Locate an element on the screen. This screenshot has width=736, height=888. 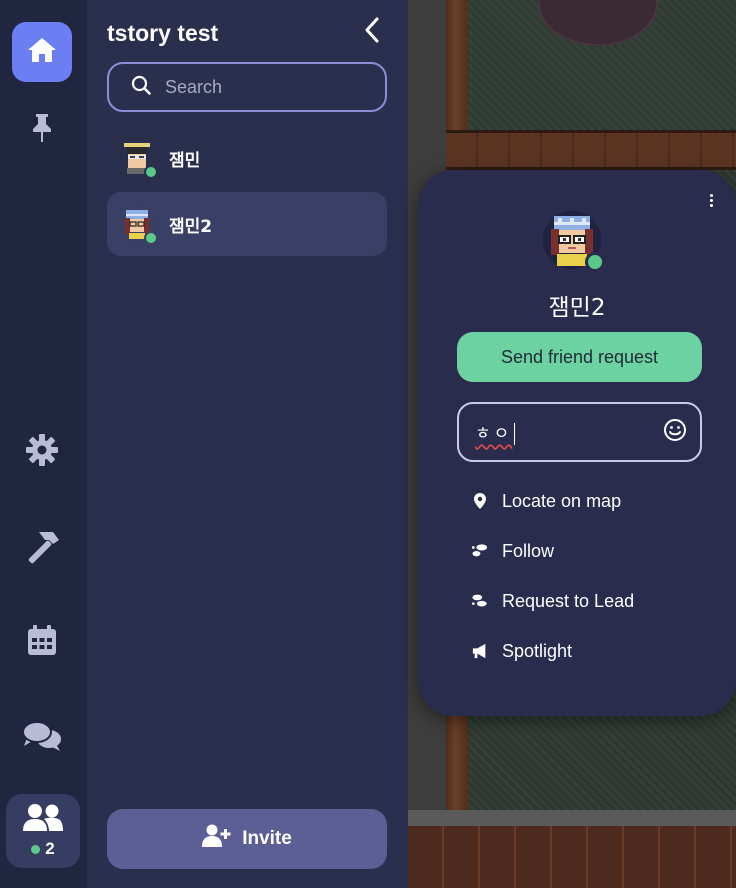
message-text: ㅎㅇ is located at coordinates (494, 434).